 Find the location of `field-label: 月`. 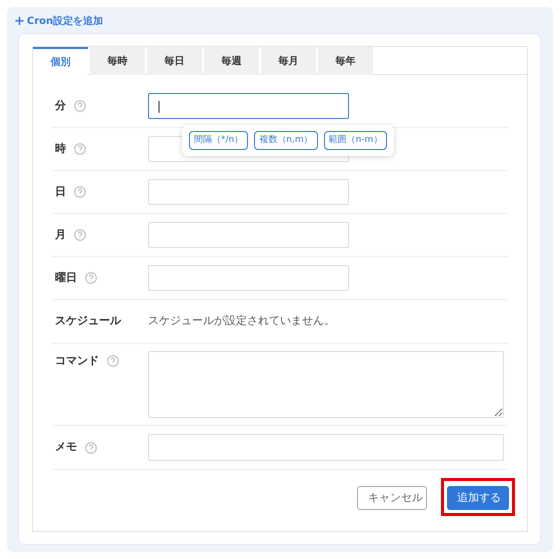

field-label: 月 is located at coordinates (60, 234).